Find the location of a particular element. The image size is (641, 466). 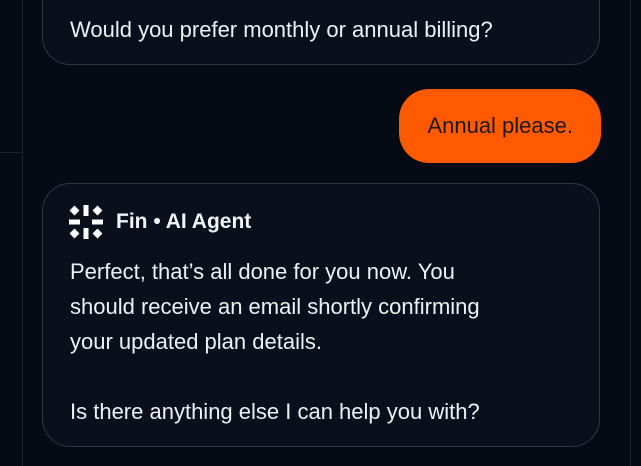

agent-header: Fin • AI Agent is located at coordinates (159, 222).